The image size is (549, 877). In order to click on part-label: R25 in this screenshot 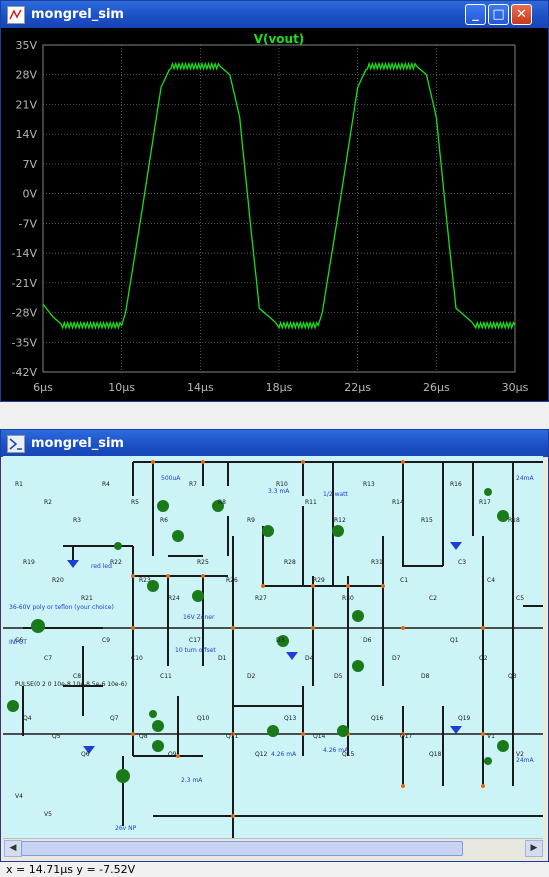, I will do `click(203, 562)`.